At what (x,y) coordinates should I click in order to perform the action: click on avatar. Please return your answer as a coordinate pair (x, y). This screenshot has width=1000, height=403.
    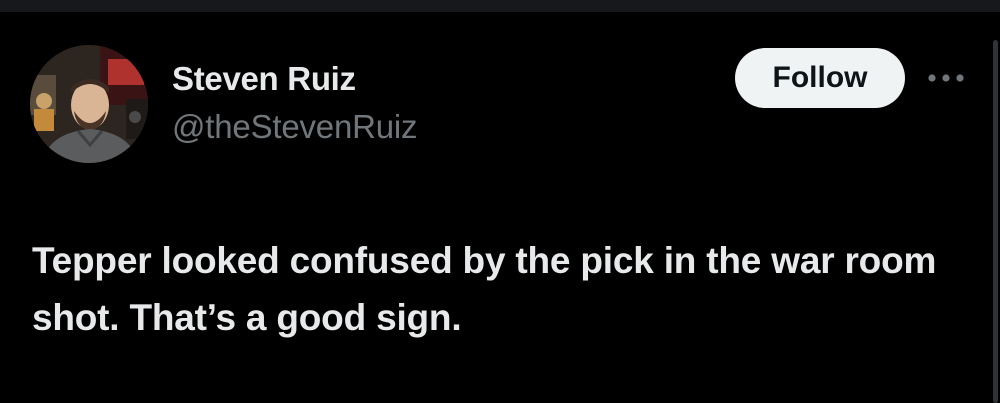
    Looking at the image, I should click on (89, 104).